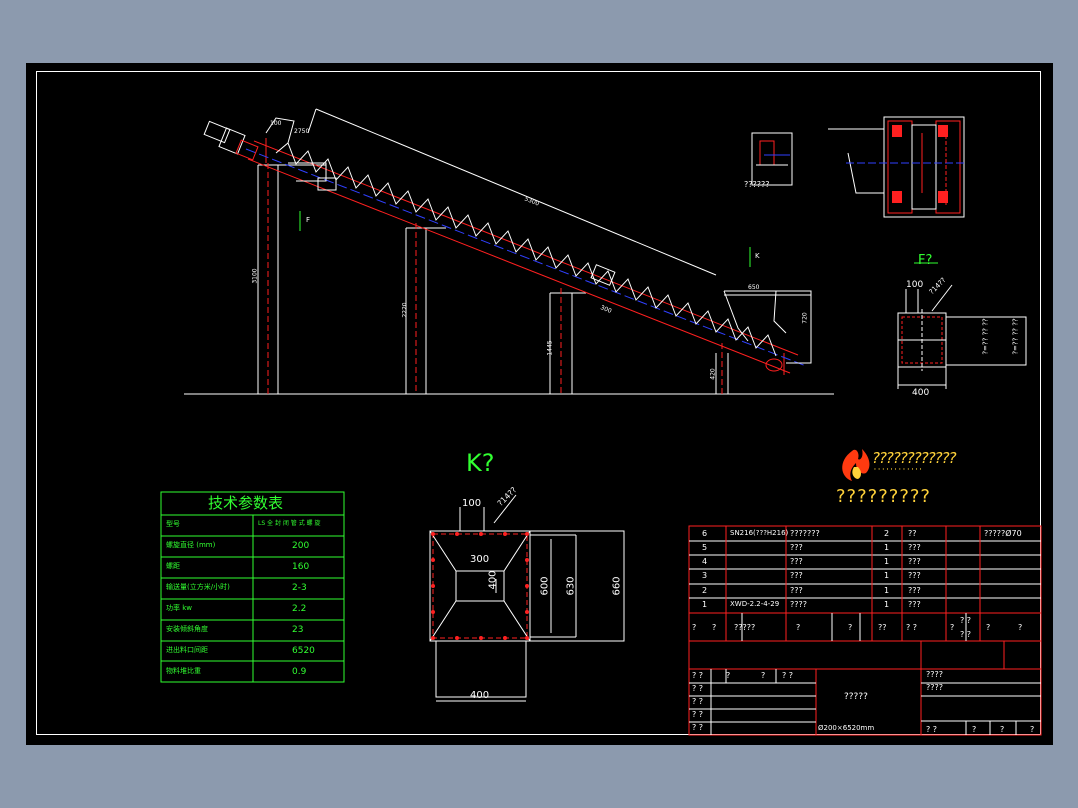  What do you see at coordinates (527, 598) in the screenshot?
I see `view-k` at bounding box center [527, 598].